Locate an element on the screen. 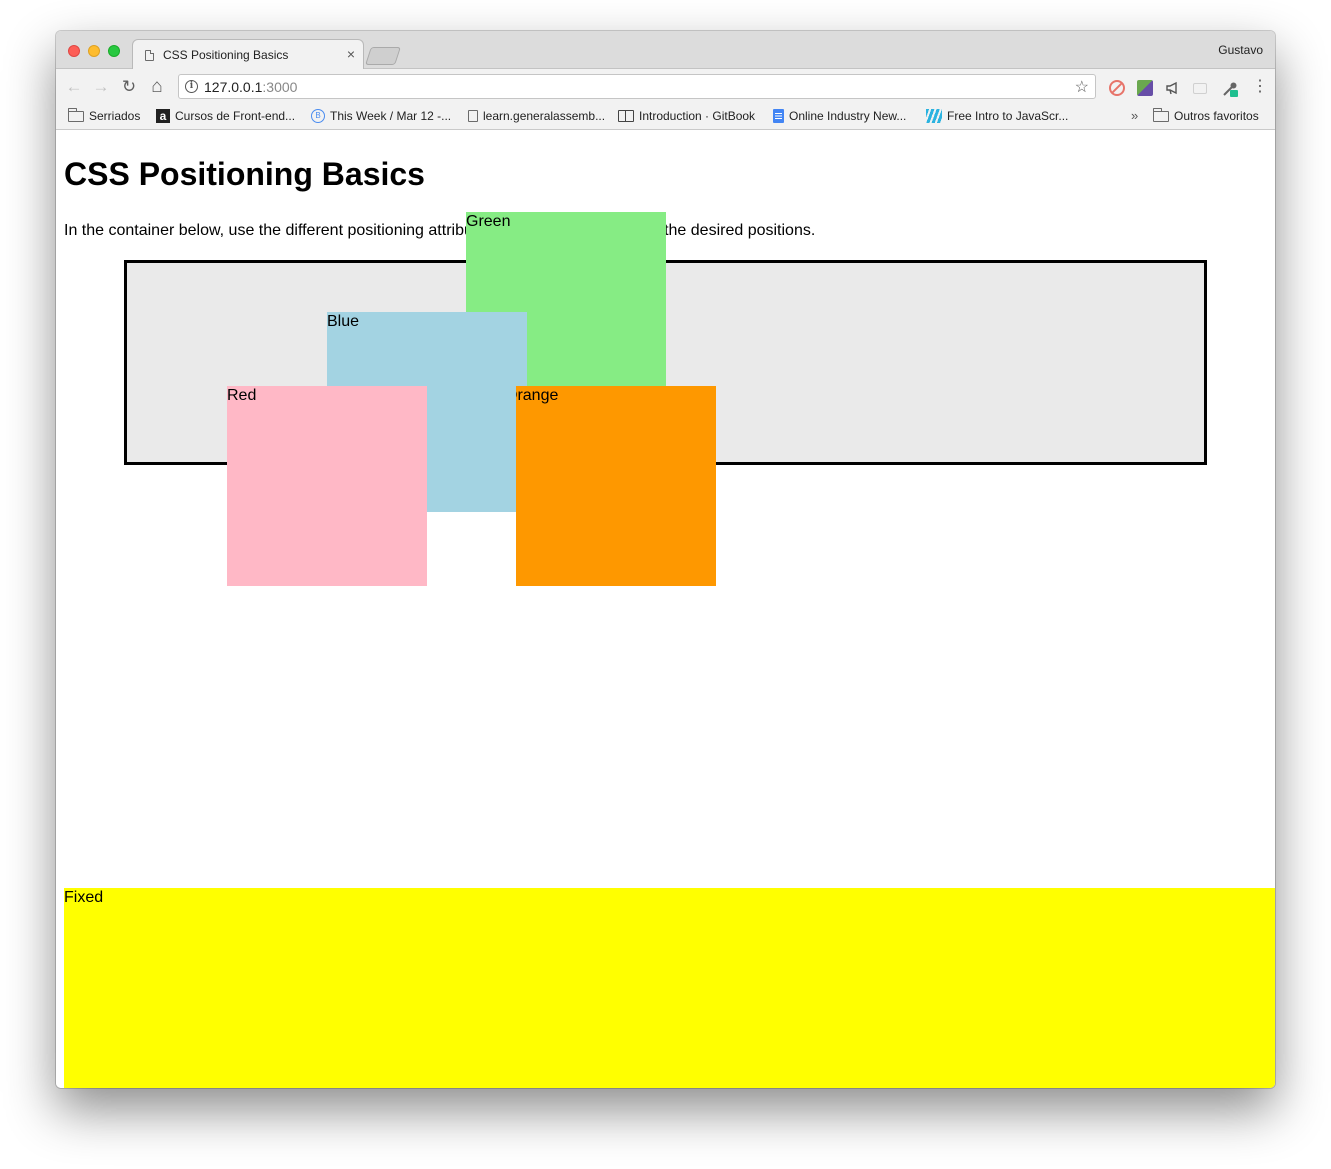 This screenshot has width=1331, height=1169. url-host: 127.0.0.1 is located at coordinates (233, 87).